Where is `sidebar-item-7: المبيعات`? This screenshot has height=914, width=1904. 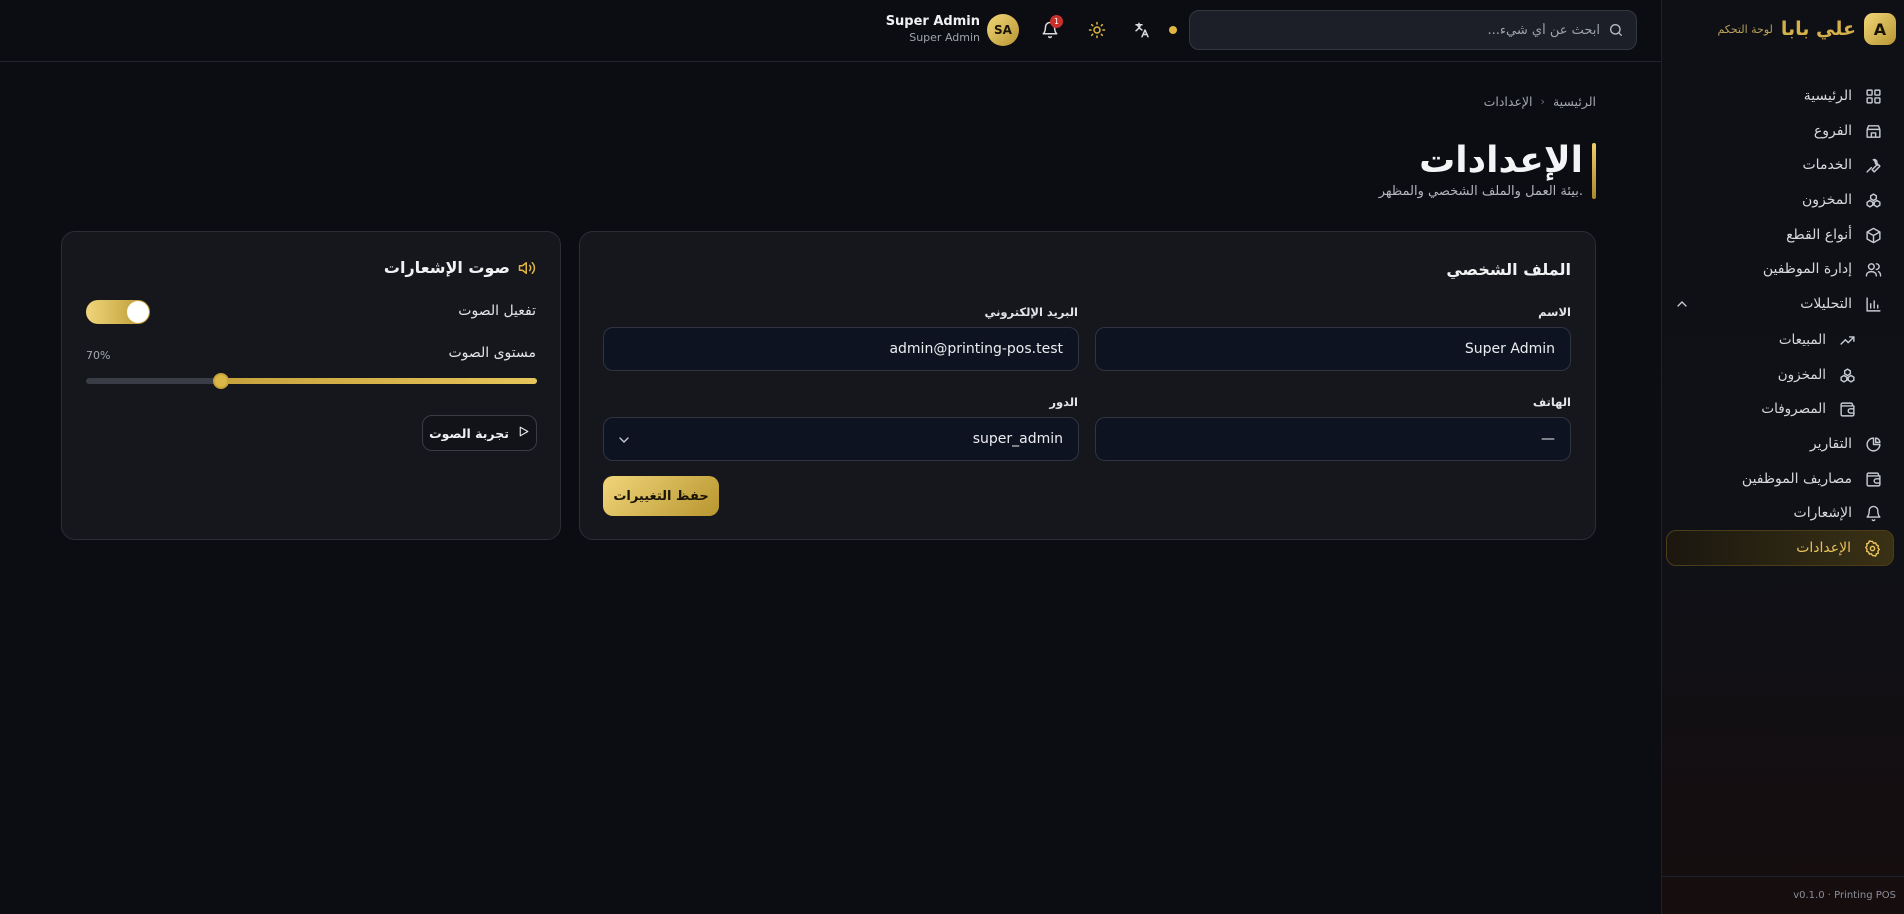 sidebar-item-7: المبيعات is located at coordinates (1780, 340).